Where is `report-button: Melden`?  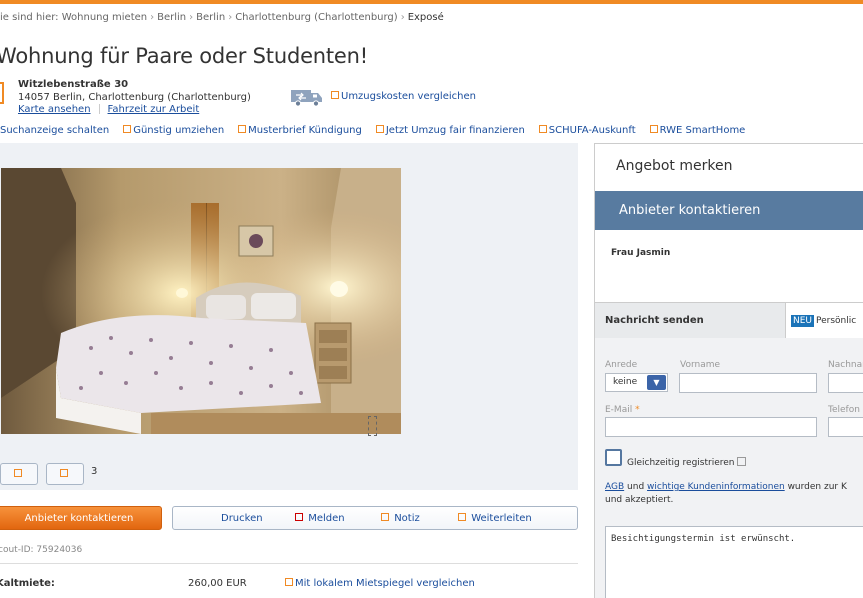 report-button: Melden is located at coordinates (320, 518).